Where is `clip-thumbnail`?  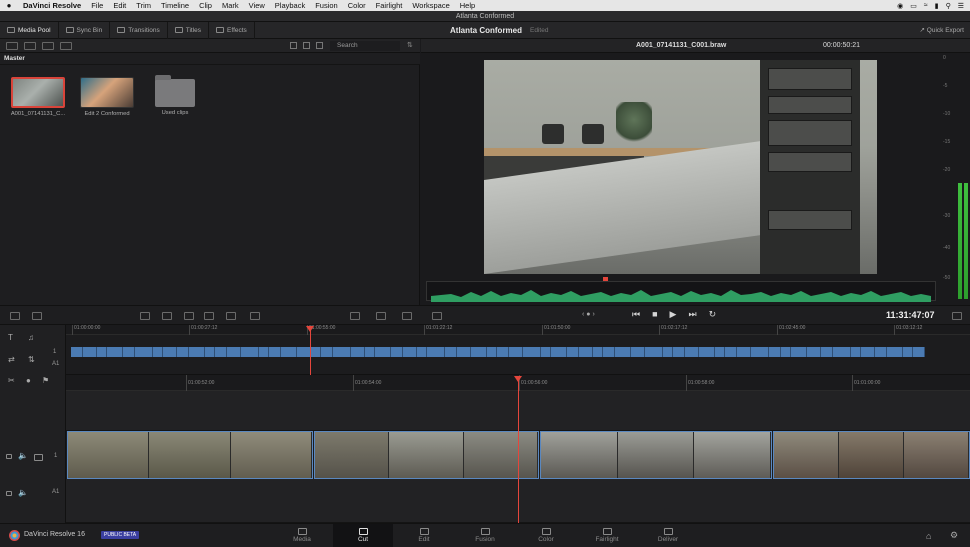
clip-thumbnail is located at coordinates (38, 92).